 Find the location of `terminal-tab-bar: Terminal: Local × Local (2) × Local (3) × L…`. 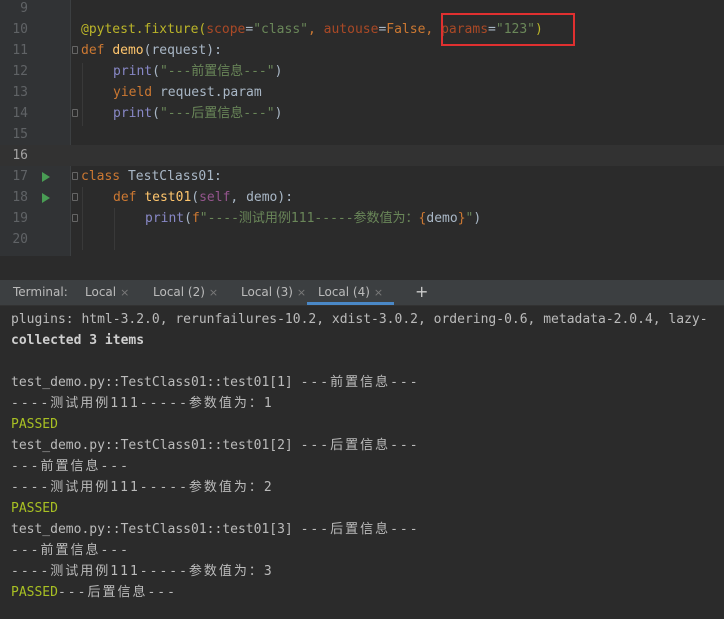

terminal-tab-bar: Terminal: Local × Local (2) × Local (3) × L… is located at coordinates (362, 293).